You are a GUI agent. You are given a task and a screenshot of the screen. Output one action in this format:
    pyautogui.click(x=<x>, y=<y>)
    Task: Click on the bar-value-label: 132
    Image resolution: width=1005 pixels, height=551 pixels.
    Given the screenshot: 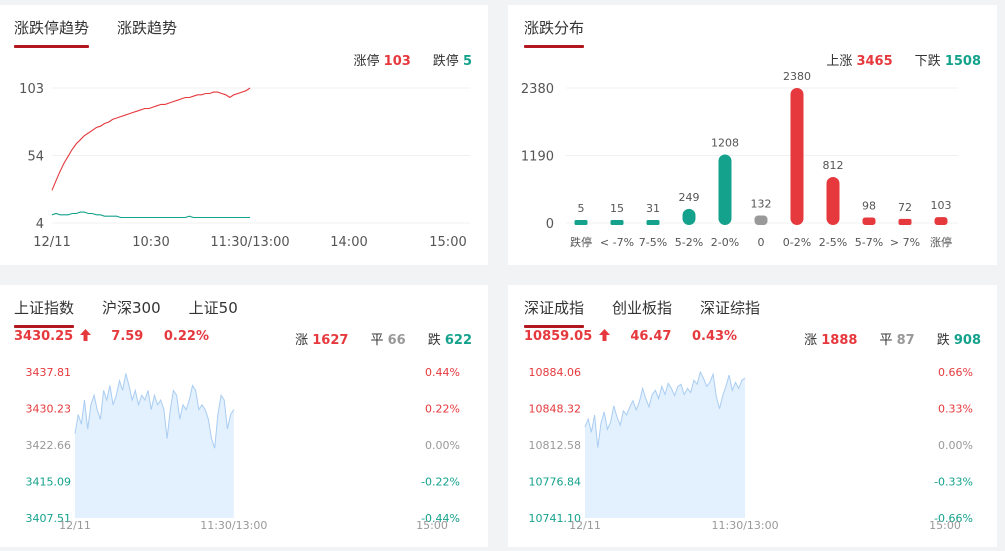 What is the action you would take?
    pyautogui.click(x=761, y=204)
    